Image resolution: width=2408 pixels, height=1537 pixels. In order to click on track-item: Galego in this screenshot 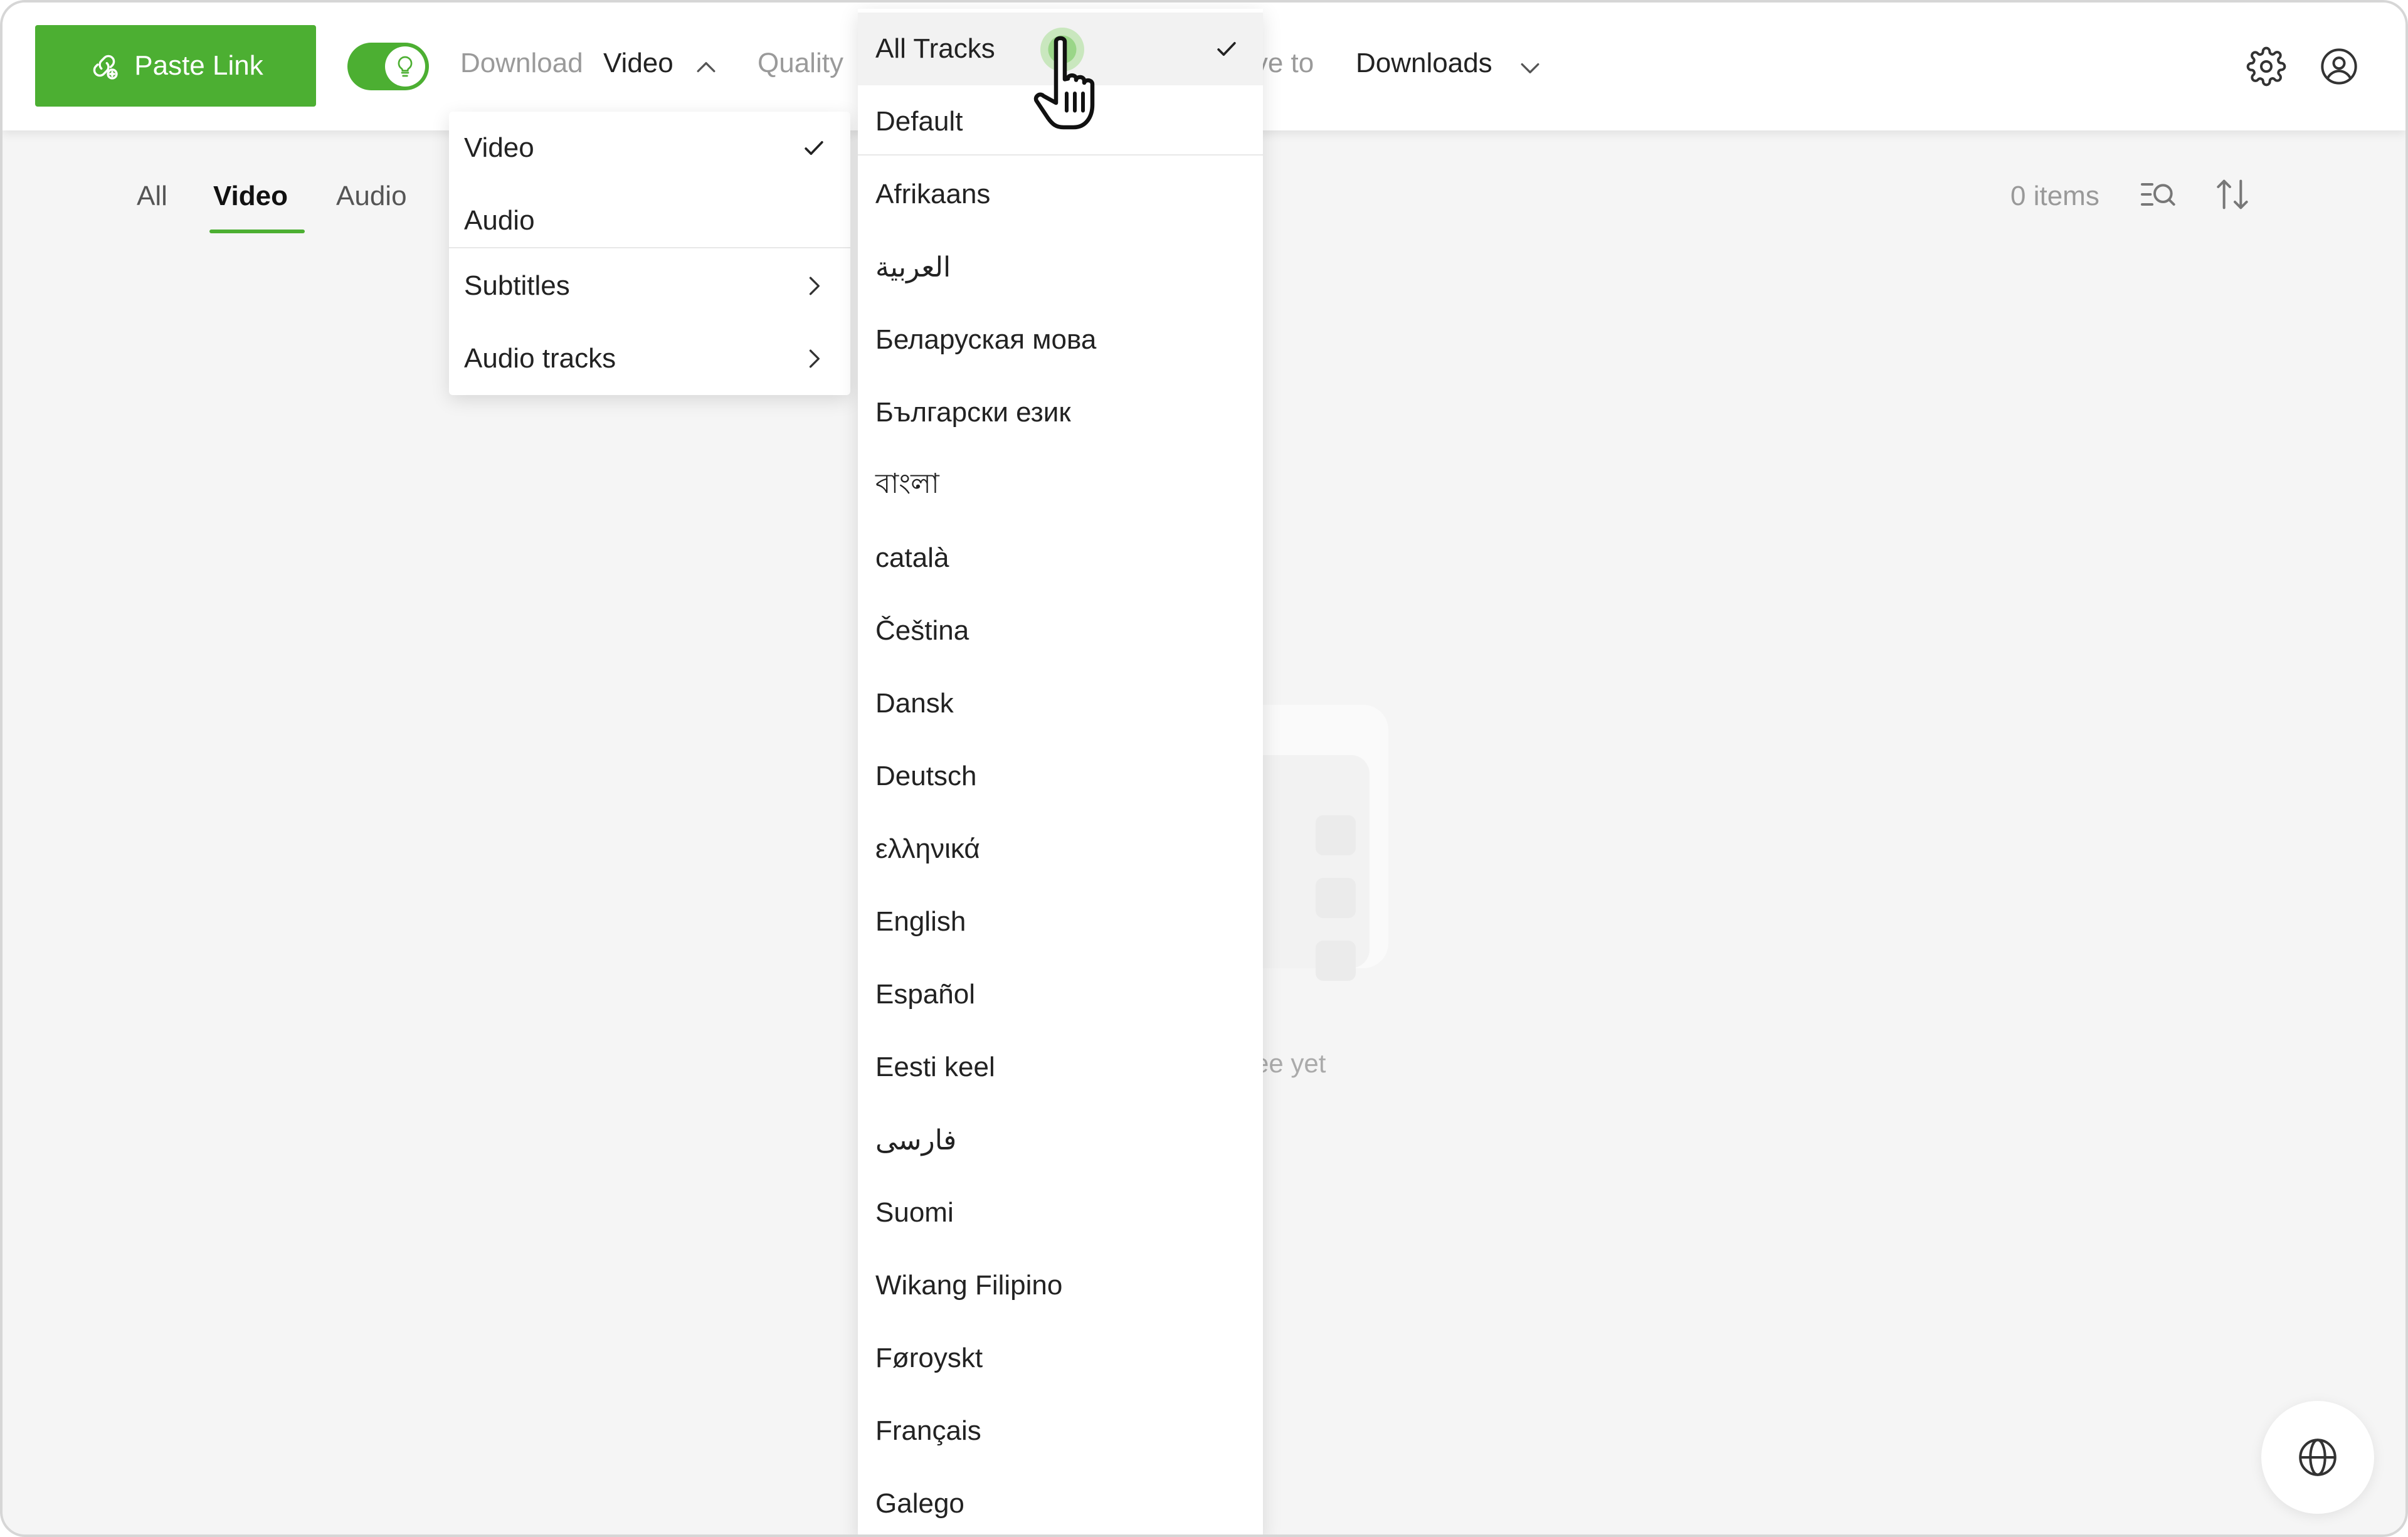, I will do `click(1060, 1501)`.